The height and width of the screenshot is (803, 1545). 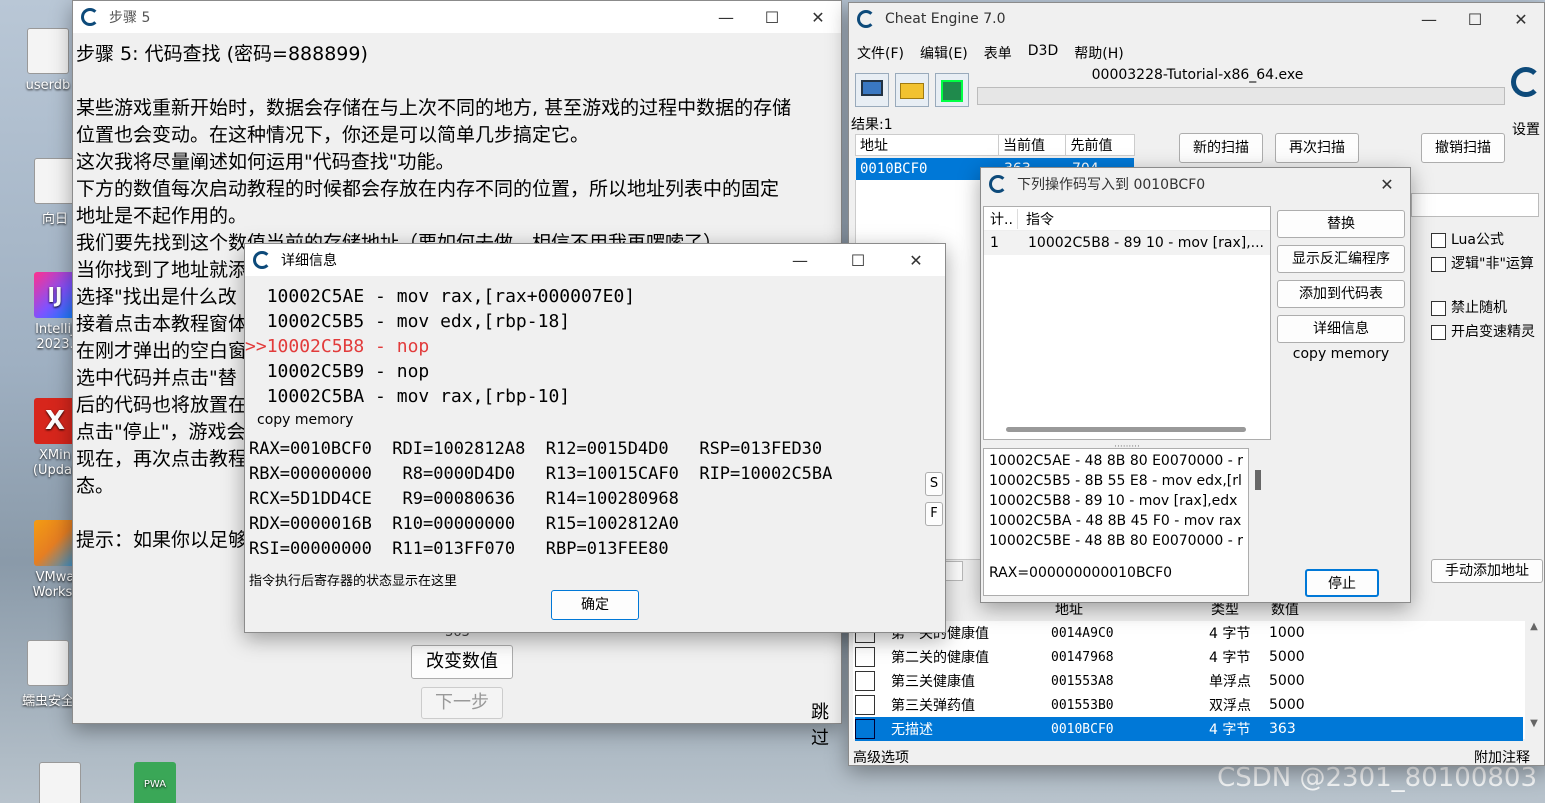 I want to click on menu-bar: 文件(F) 编辑(E) 表单 D3D 帮助(H), so click(x=990, y=53).